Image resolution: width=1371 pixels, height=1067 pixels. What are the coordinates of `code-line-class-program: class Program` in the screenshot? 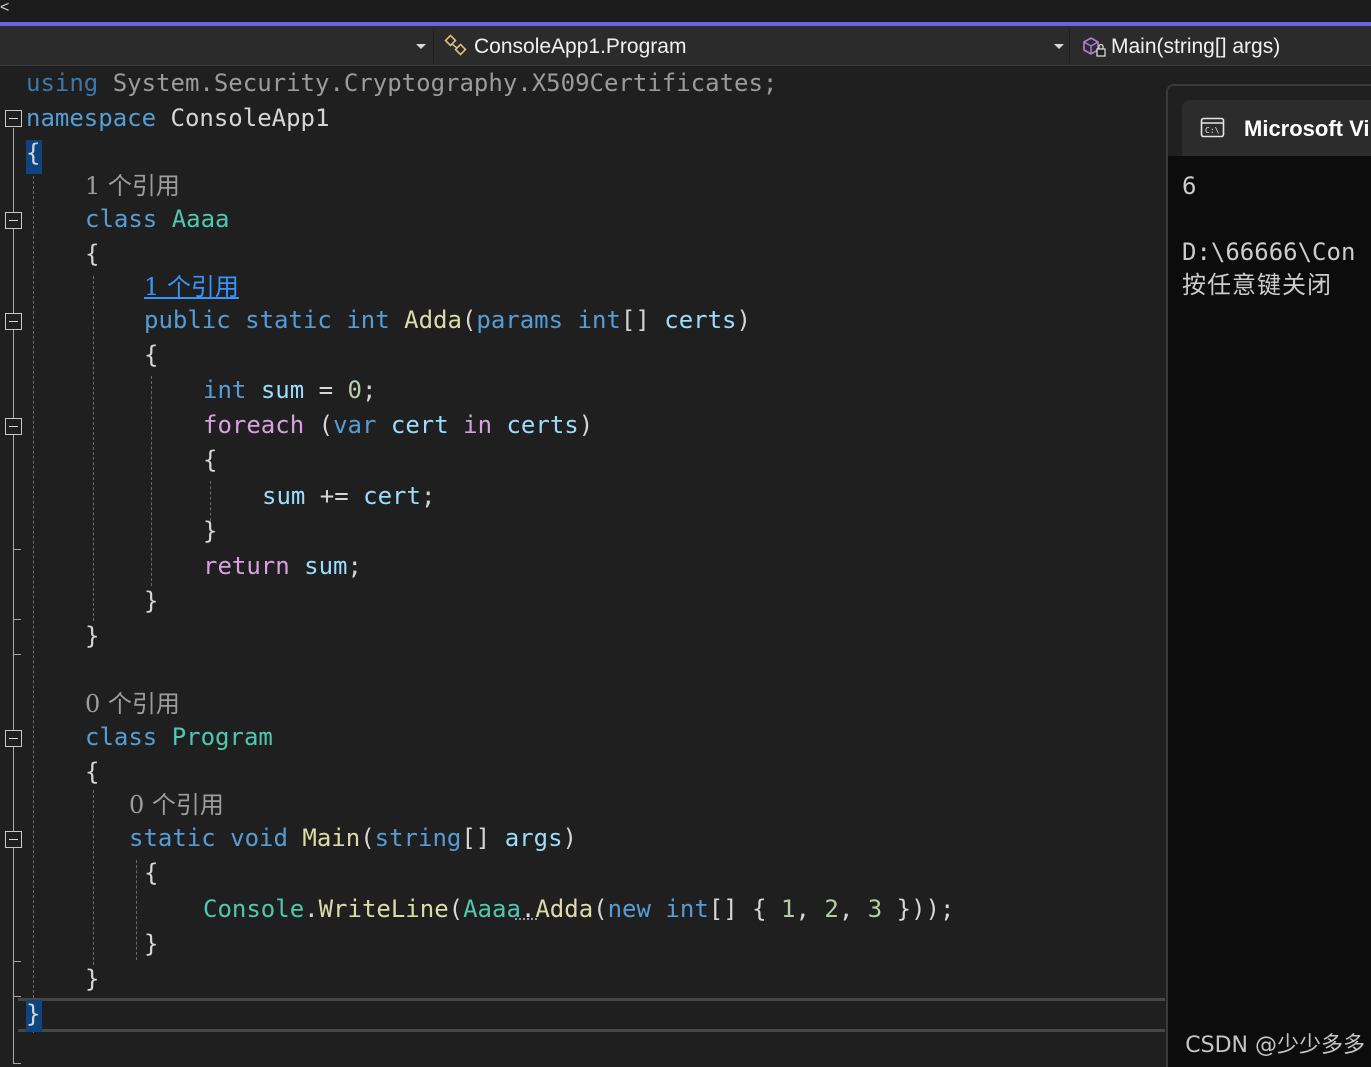 It's located at (179, 737).